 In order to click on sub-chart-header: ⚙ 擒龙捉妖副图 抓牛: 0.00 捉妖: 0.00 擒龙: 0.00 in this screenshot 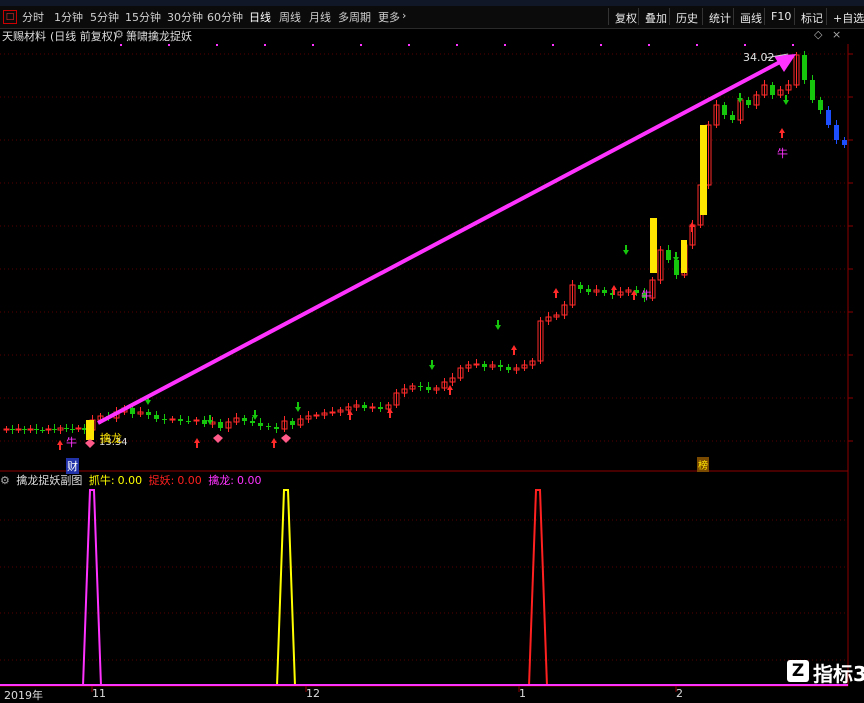, I will do `click(132, 479)`.